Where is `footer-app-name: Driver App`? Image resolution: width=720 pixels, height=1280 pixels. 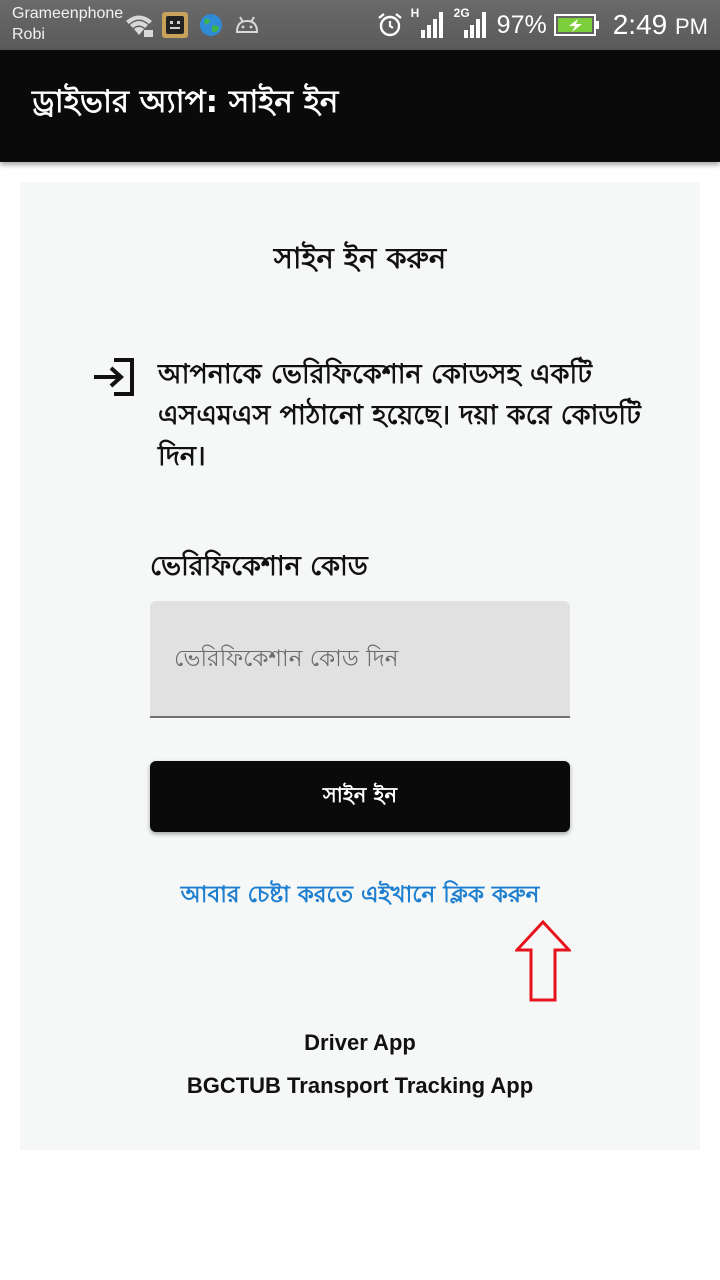
footer-app-name: Driver App is located at coordinates (360, 1042).